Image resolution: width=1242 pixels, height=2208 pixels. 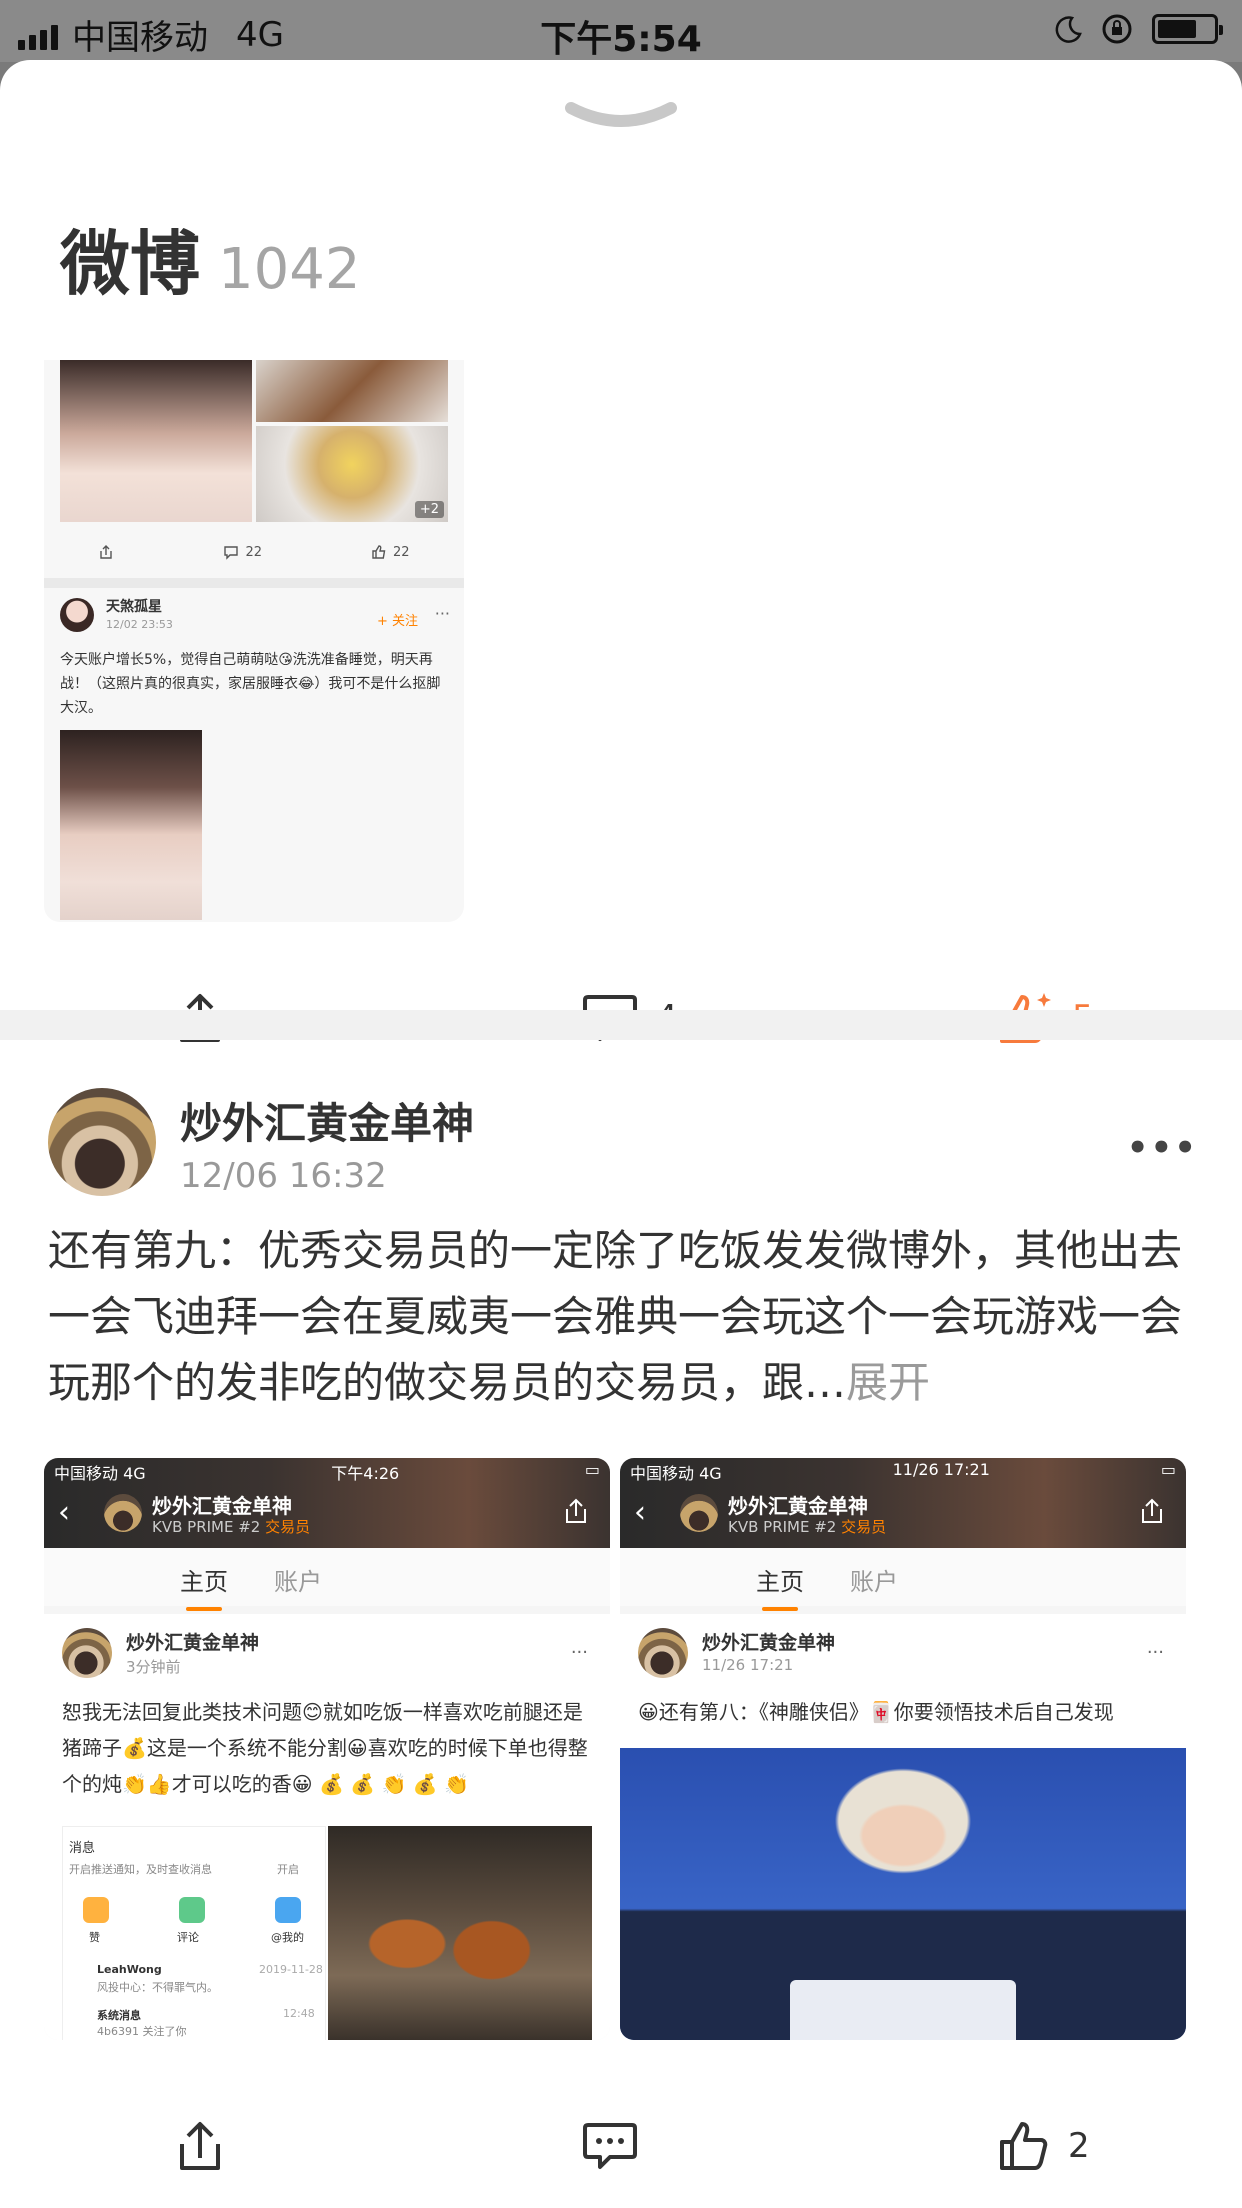 I want to click on mini-share, so click(x=106, y=552).